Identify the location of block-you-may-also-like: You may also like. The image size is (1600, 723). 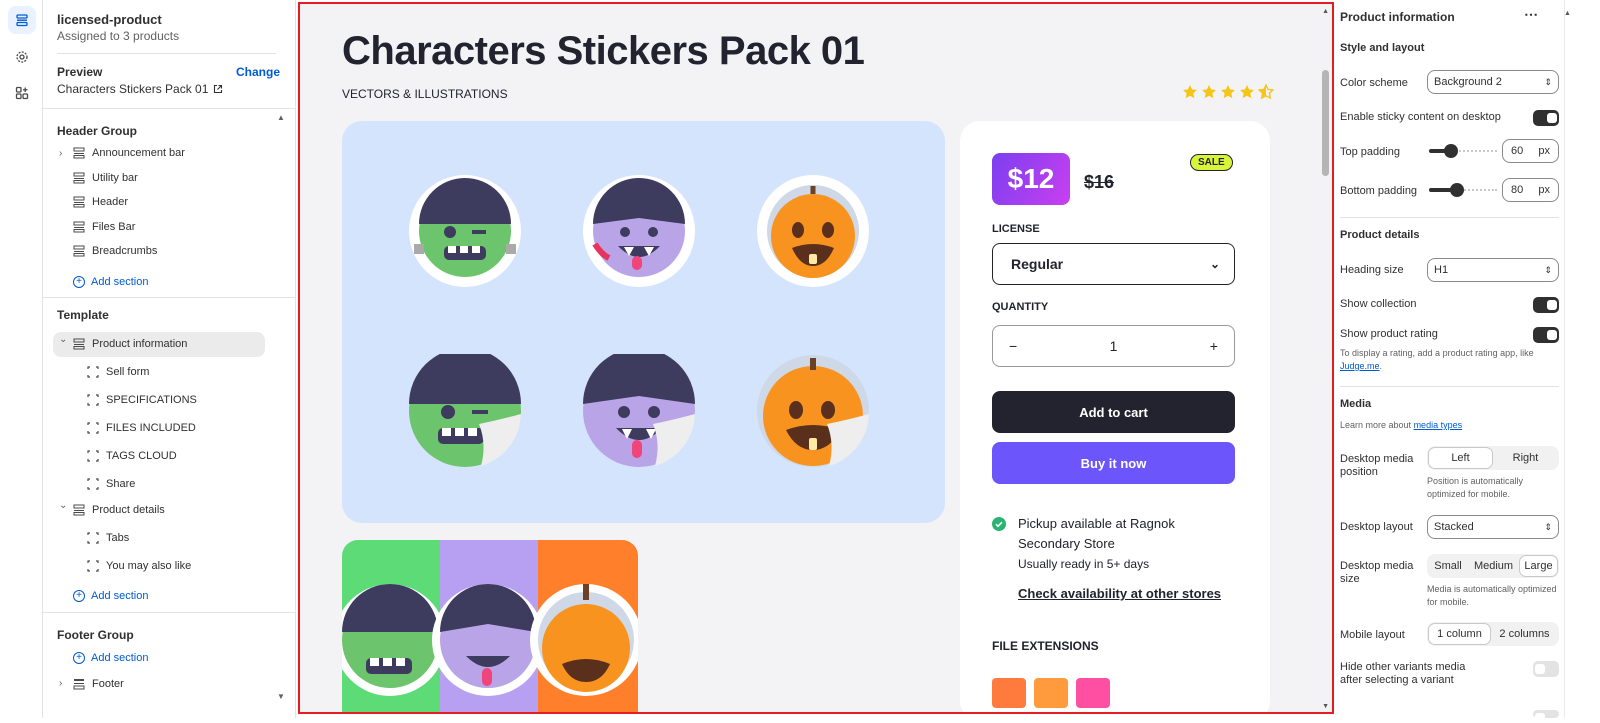
(192, 566).